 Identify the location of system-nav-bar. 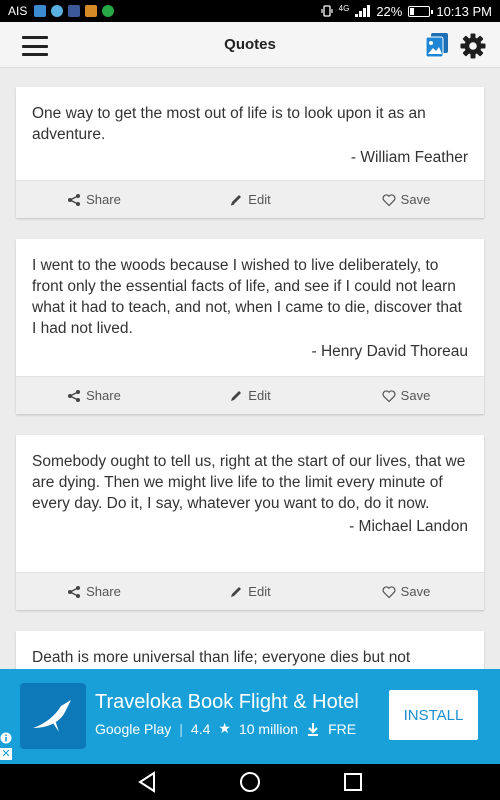
(250, 782).